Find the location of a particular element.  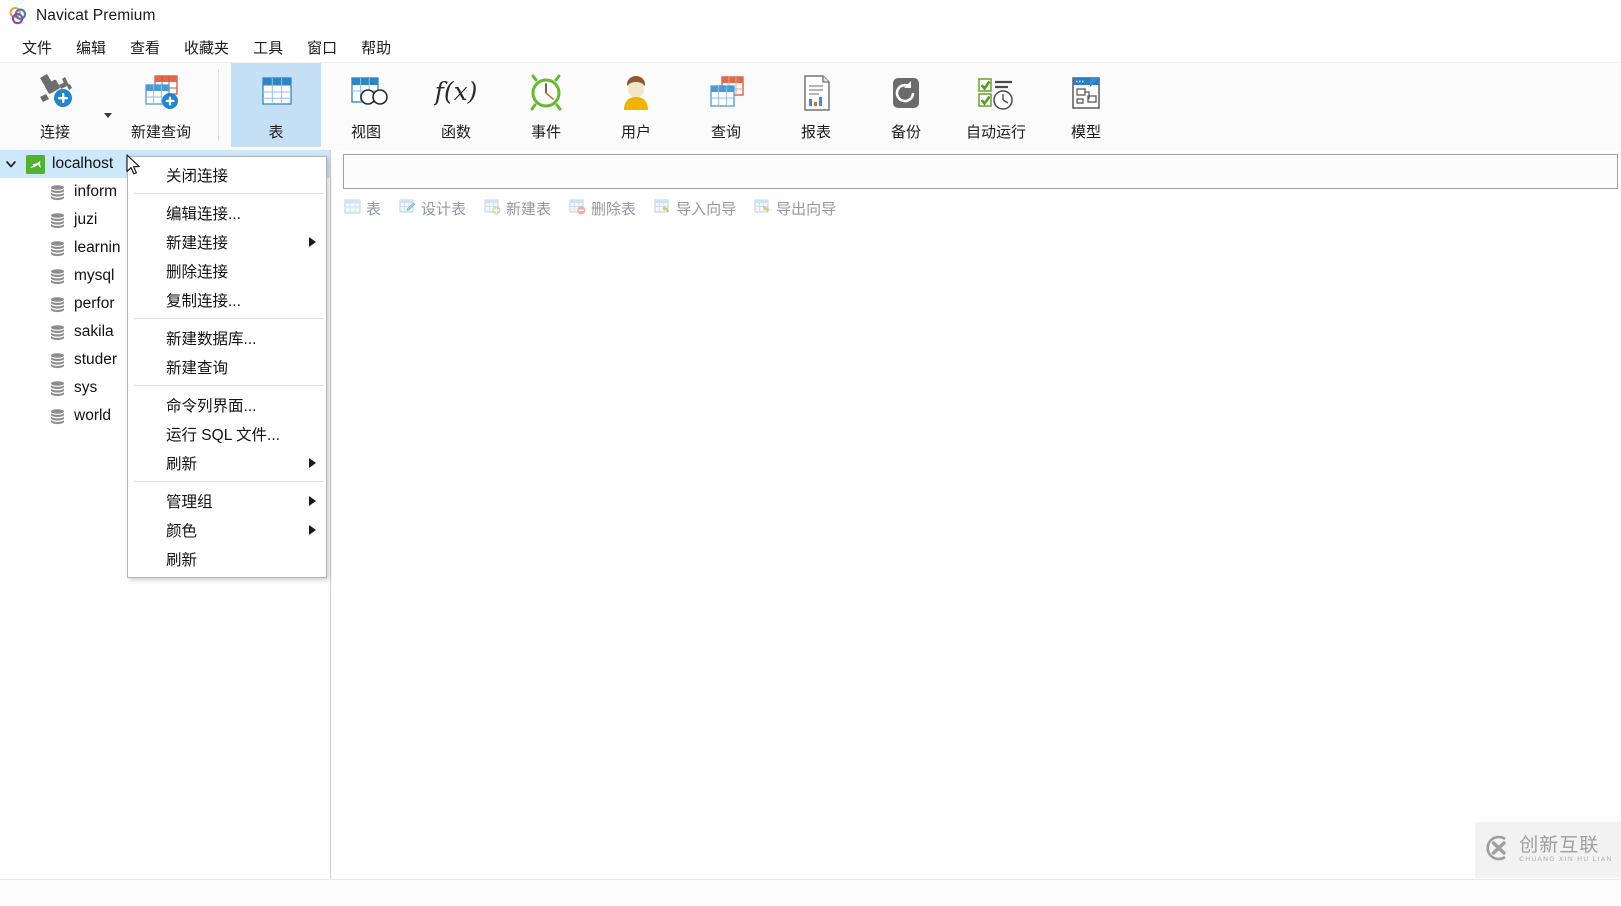

obj-label-design-table: 设计表 is located at coordinates (444, 209).